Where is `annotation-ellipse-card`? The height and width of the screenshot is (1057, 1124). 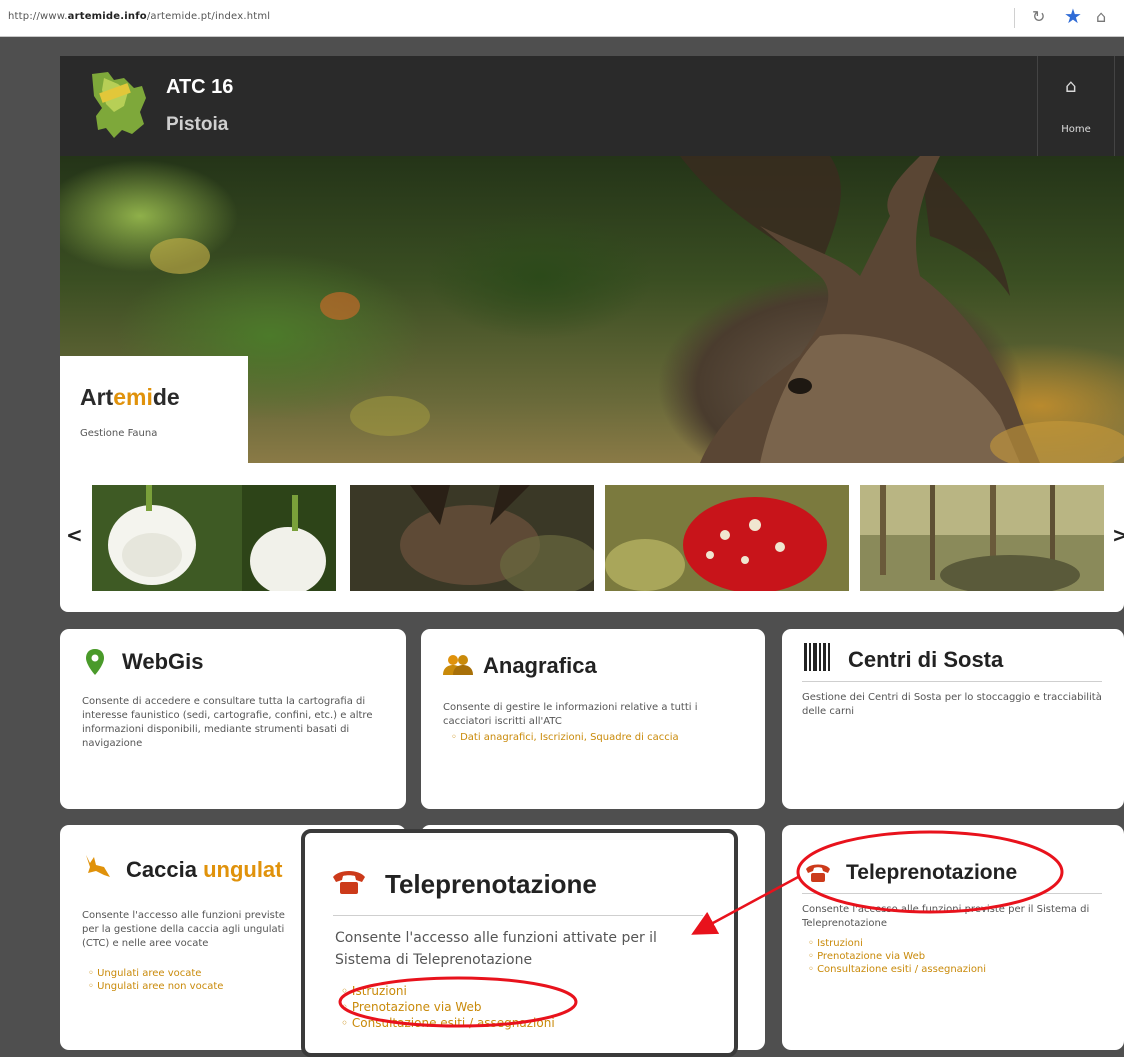 annotation-ellipse-card is located at coordinates (930, 872).